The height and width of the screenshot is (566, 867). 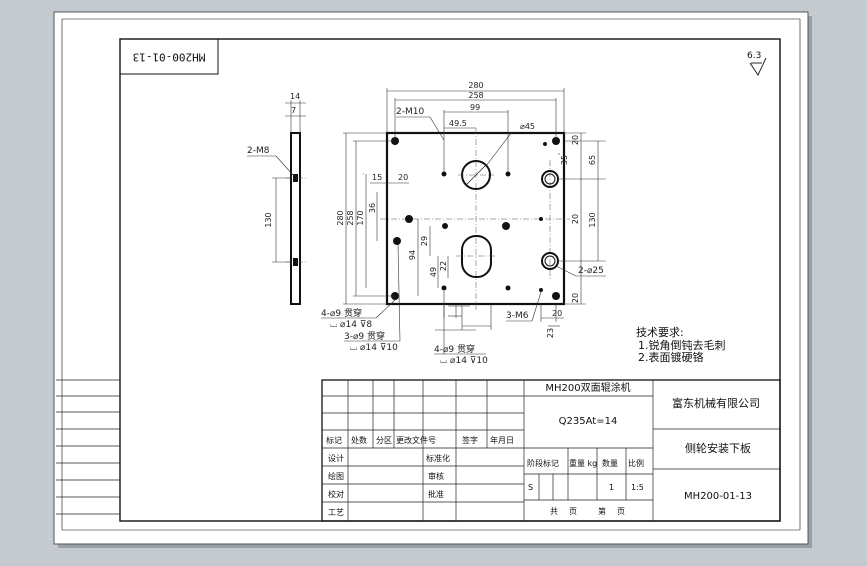 I want to click on hdr-sign: 签字, so click(x=470, y=440).